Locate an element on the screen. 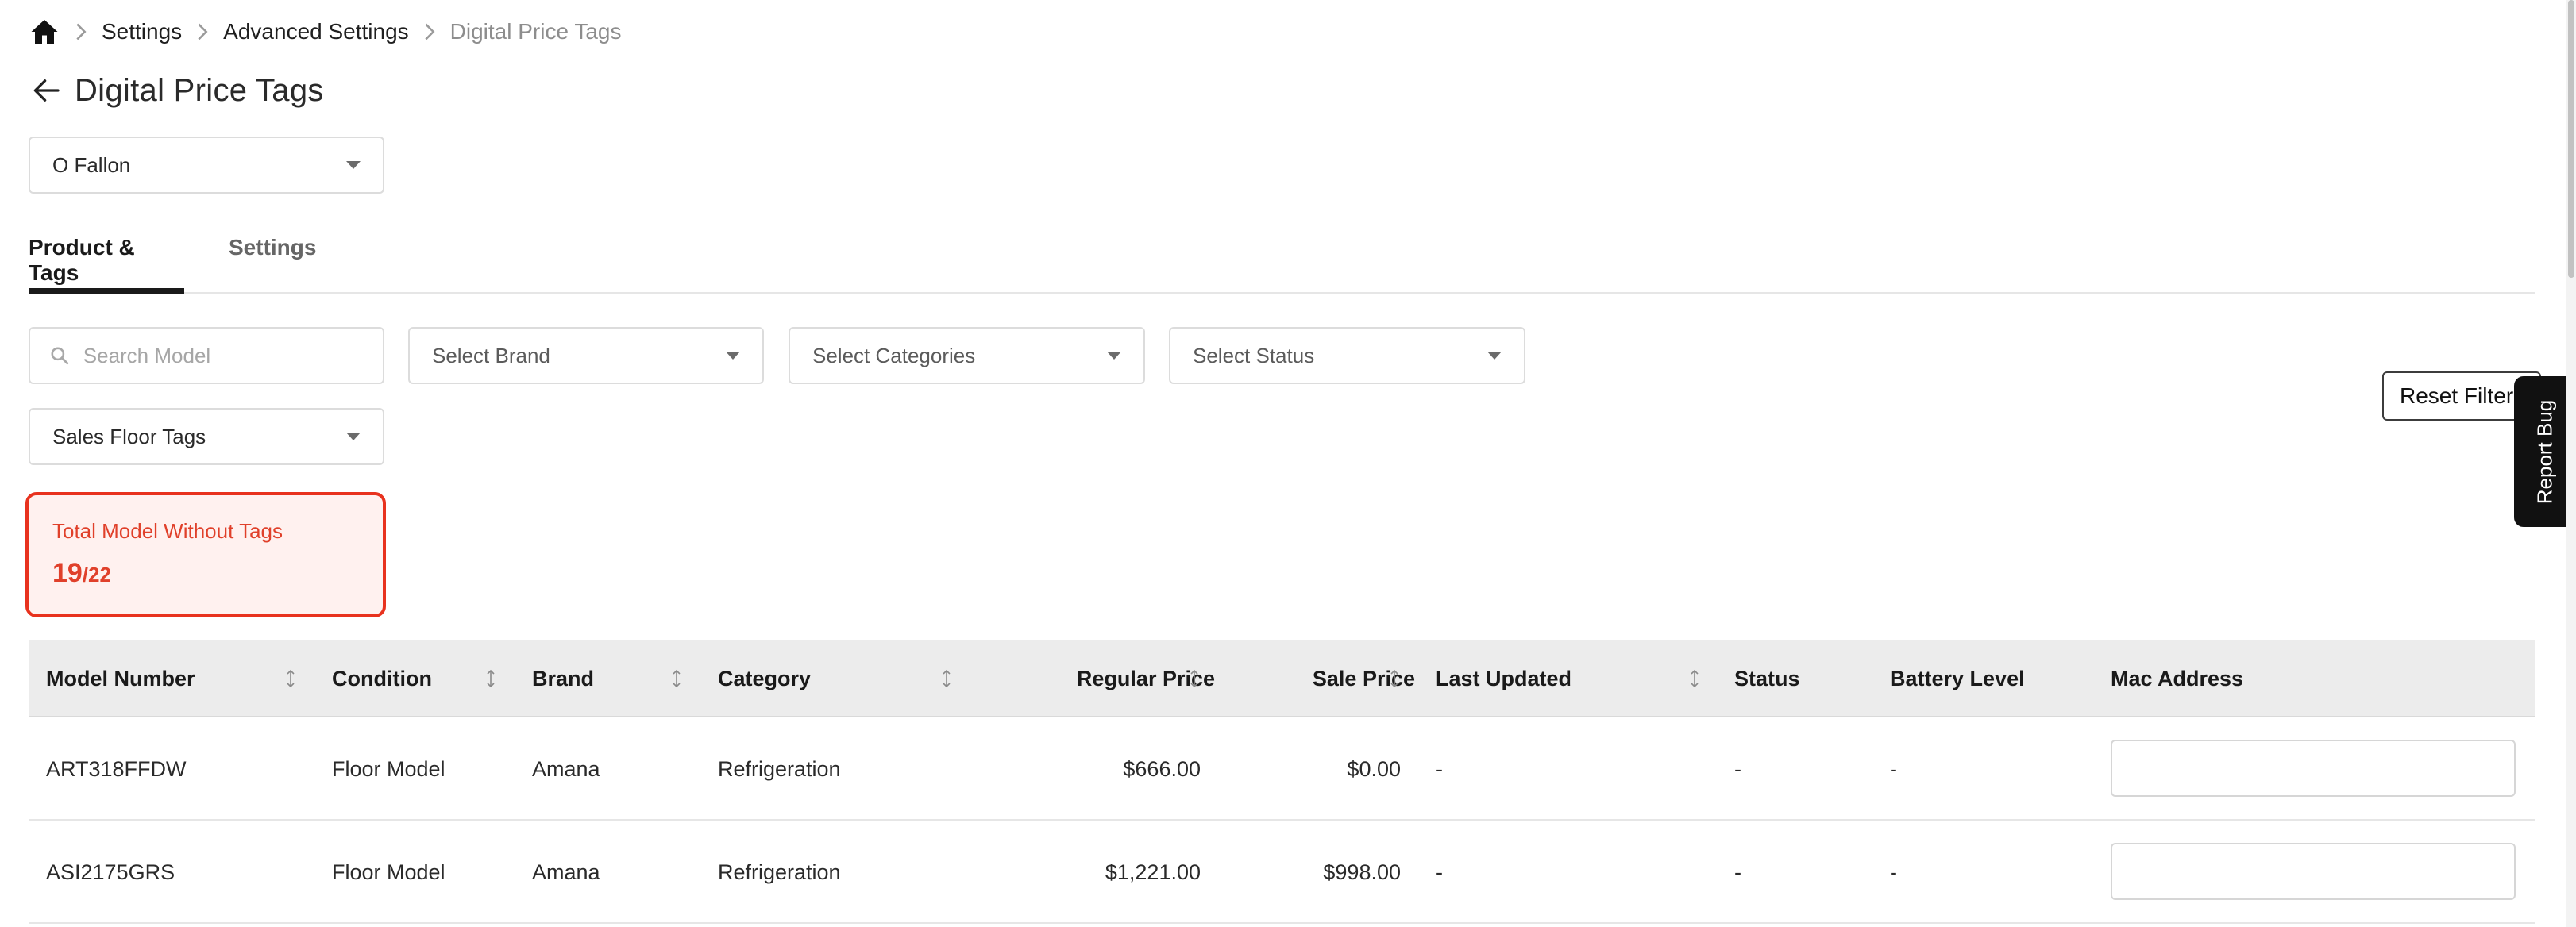  models-without-tags-card: Total Model Without Tags 19/22 is located at coordinates (205, 554).